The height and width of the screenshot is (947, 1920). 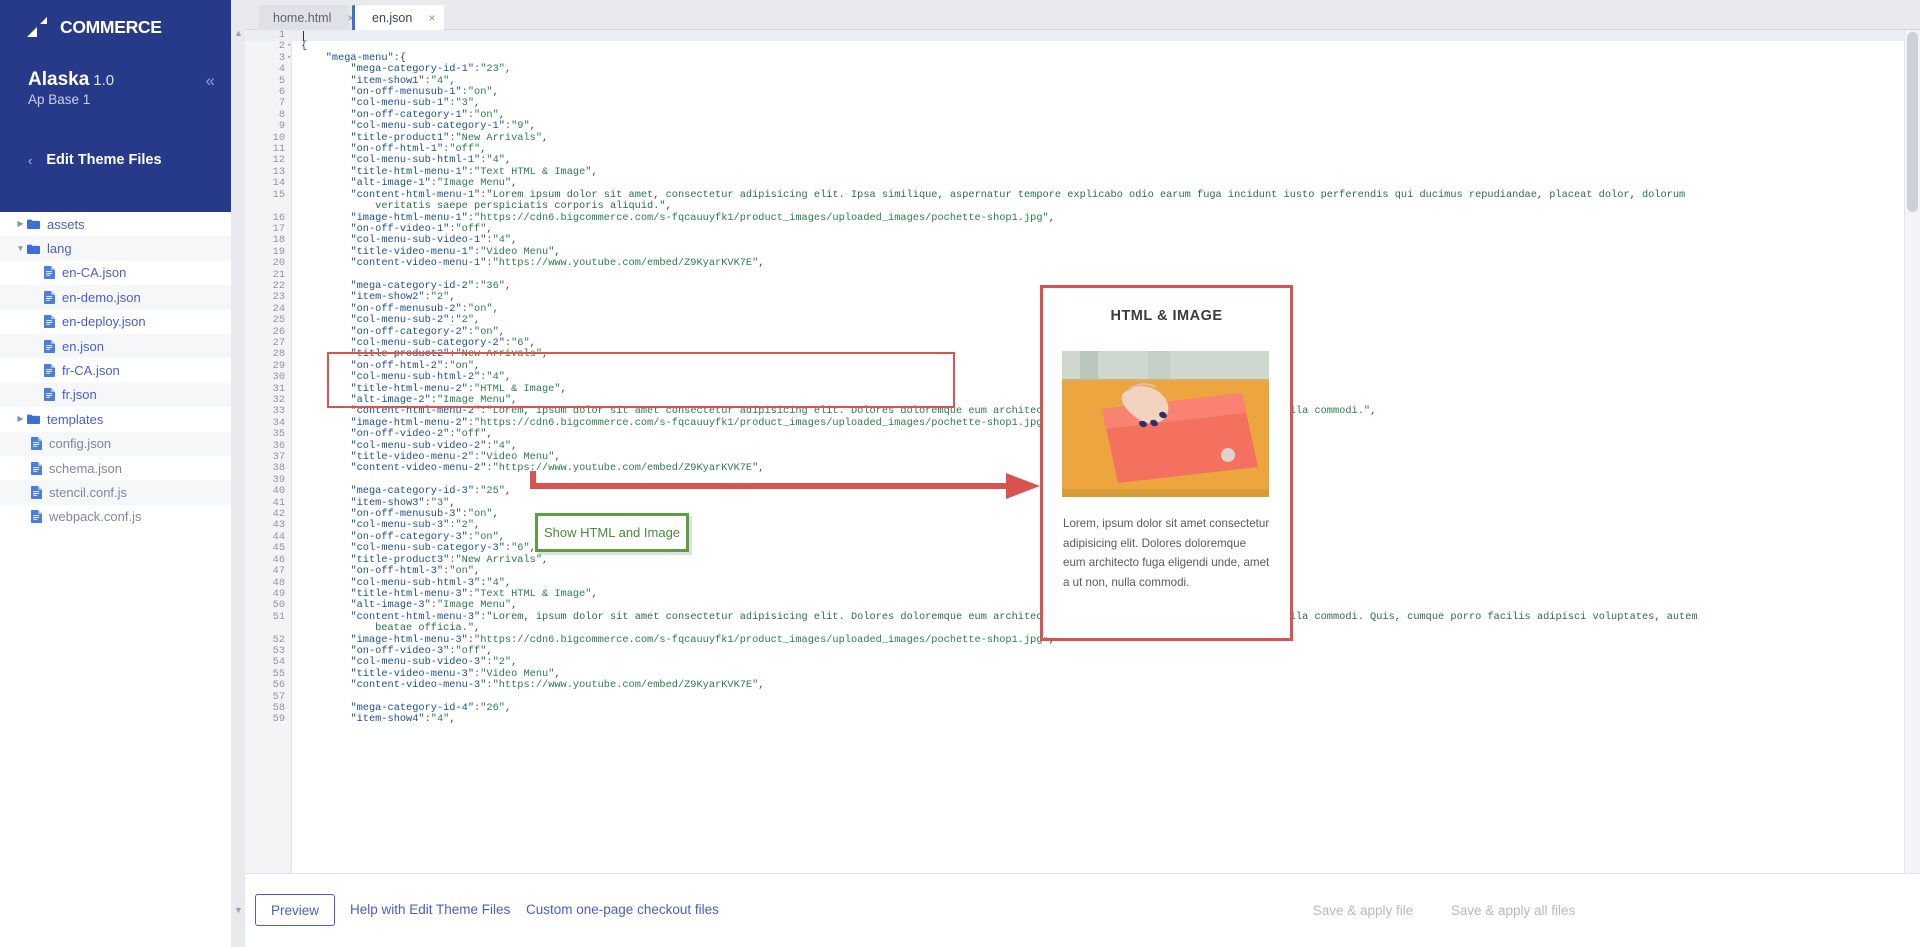 I want to click on code-line: 4 "mega-category-id-1":"23",, so click(x=1074, y=69).